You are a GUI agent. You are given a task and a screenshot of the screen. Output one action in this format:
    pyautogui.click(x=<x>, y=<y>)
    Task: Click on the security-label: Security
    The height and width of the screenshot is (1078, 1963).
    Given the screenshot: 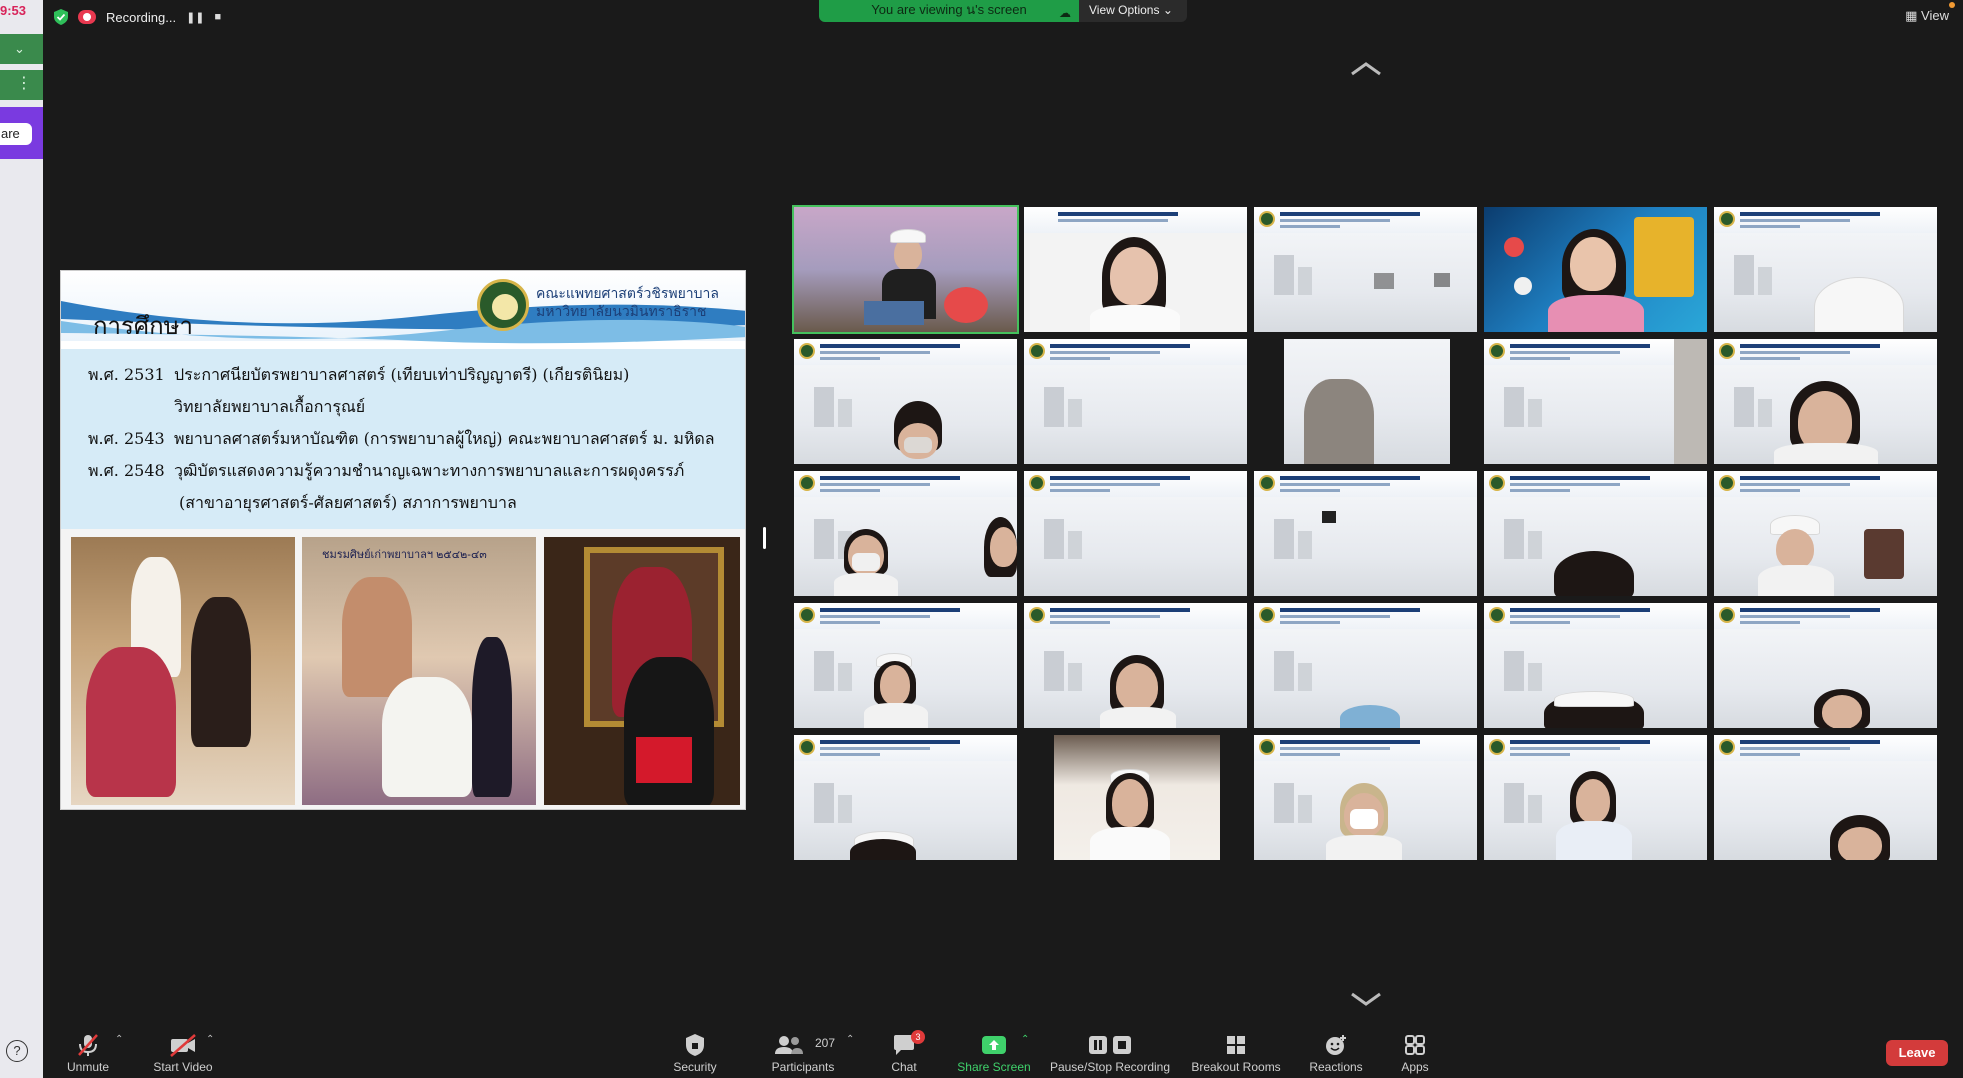 What is the action you would take?
    pyautogui.click(x=695, y=1067)
    